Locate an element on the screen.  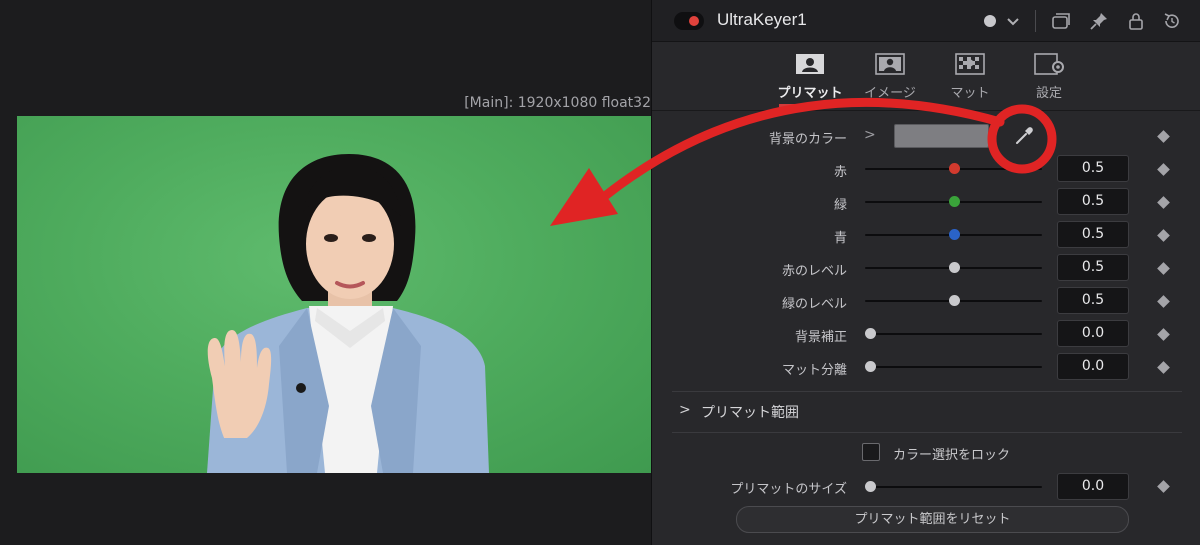
param-label: 緑 is located at coordinates (840, 205).